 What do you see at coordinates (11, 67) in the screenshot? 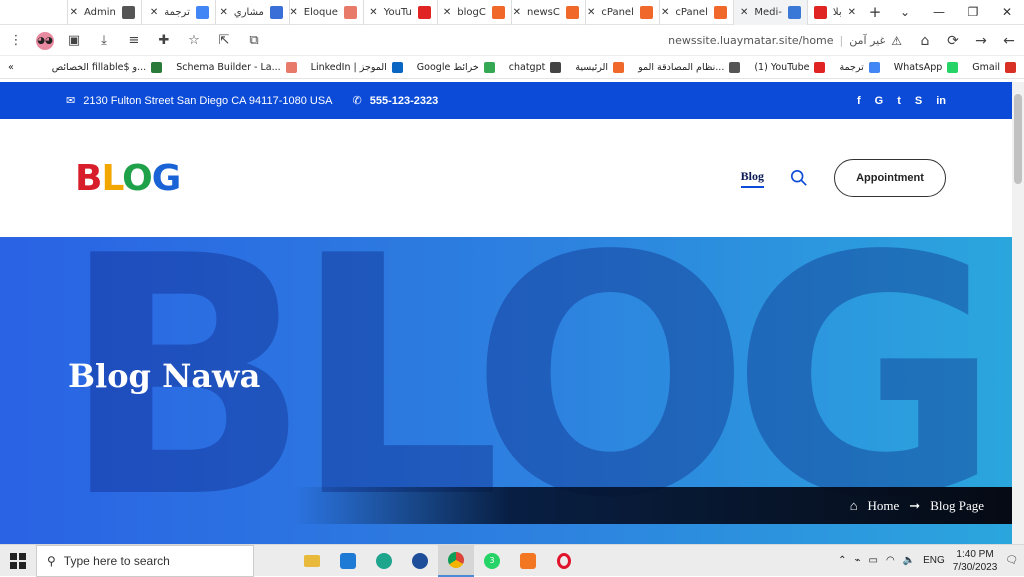
I see `bookmarks-overflow-icon: «` at bounding box center [11, 67].